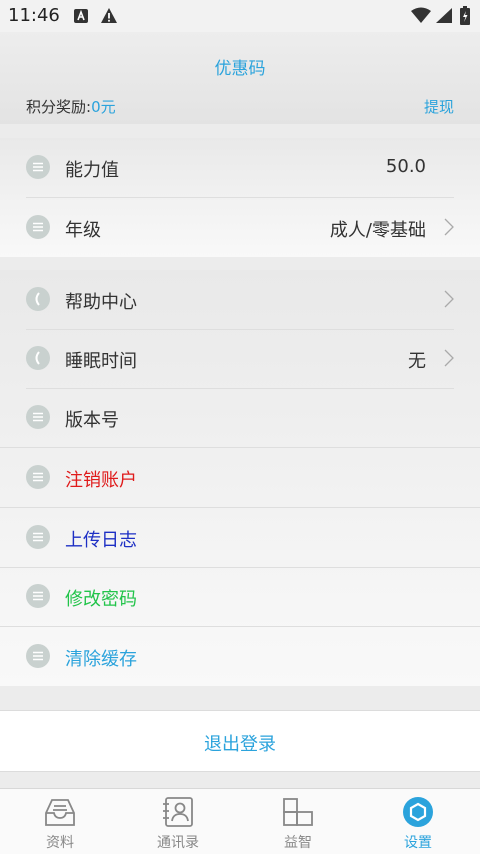 Image resolution: width=480 pixels, height=854 pixels. What do you see at coordinates (101, 361) in the screenshot?
I see `sleep-time-label: 睡眠时间` at bounding box center [101, 361].